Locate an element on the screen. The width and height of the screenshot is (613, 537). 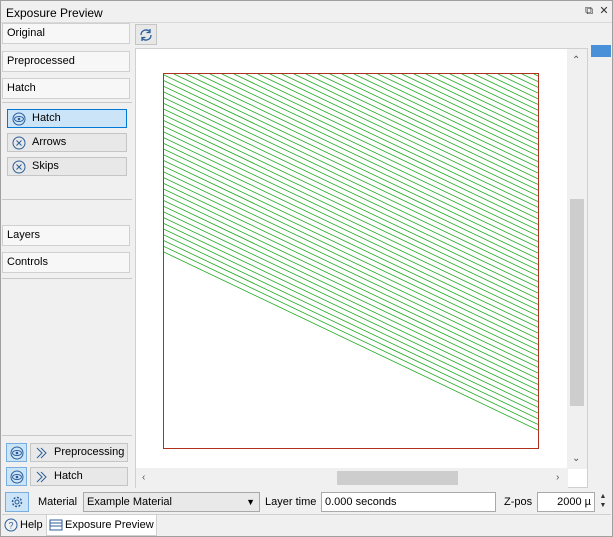
scroll-down-icon: ⌄ is located at coordinates (576, 459).